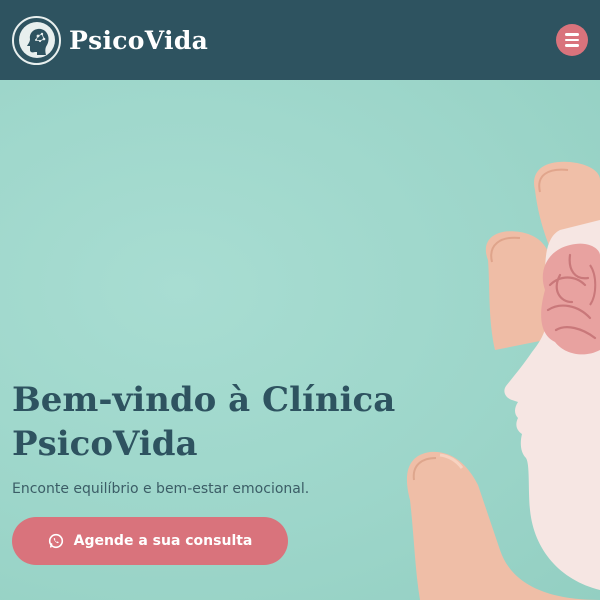  I want to click on whatsapp-icon, so click(55, 541).